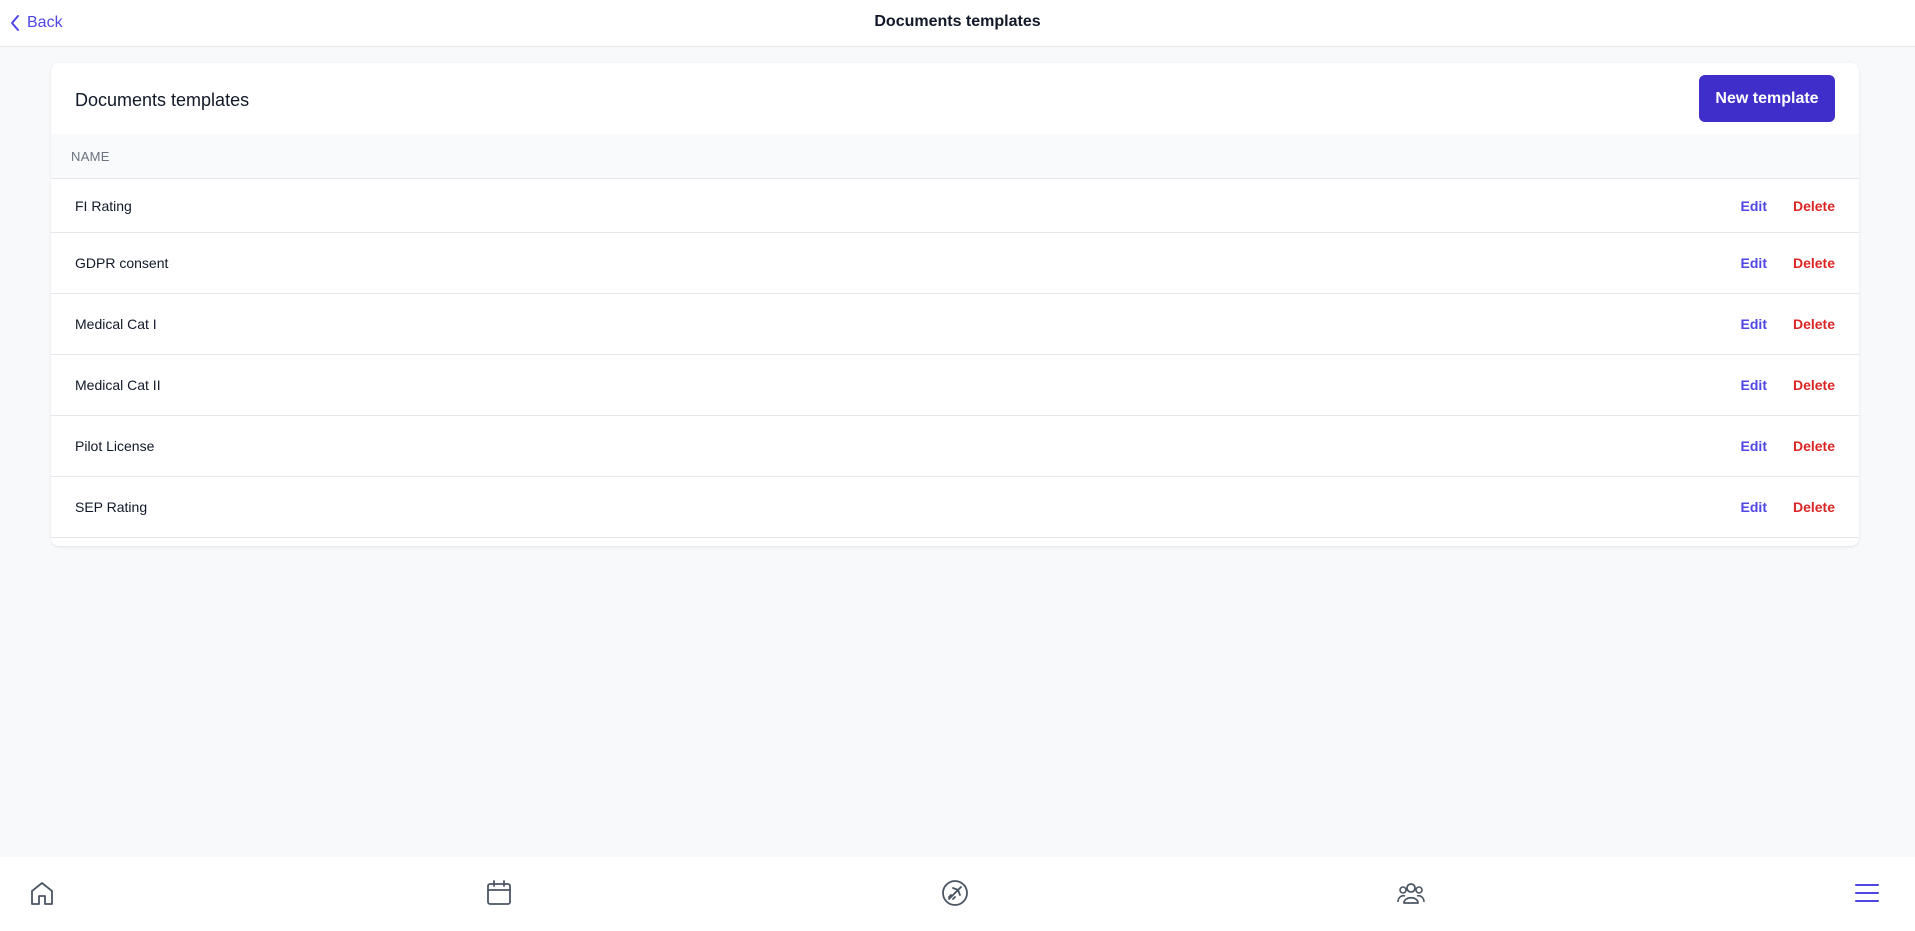 This screenshot has height=931, width=1915. Describe the element at coordinates (103, 206) in the screenshot. I see `template-name: FI Rating` at that location.